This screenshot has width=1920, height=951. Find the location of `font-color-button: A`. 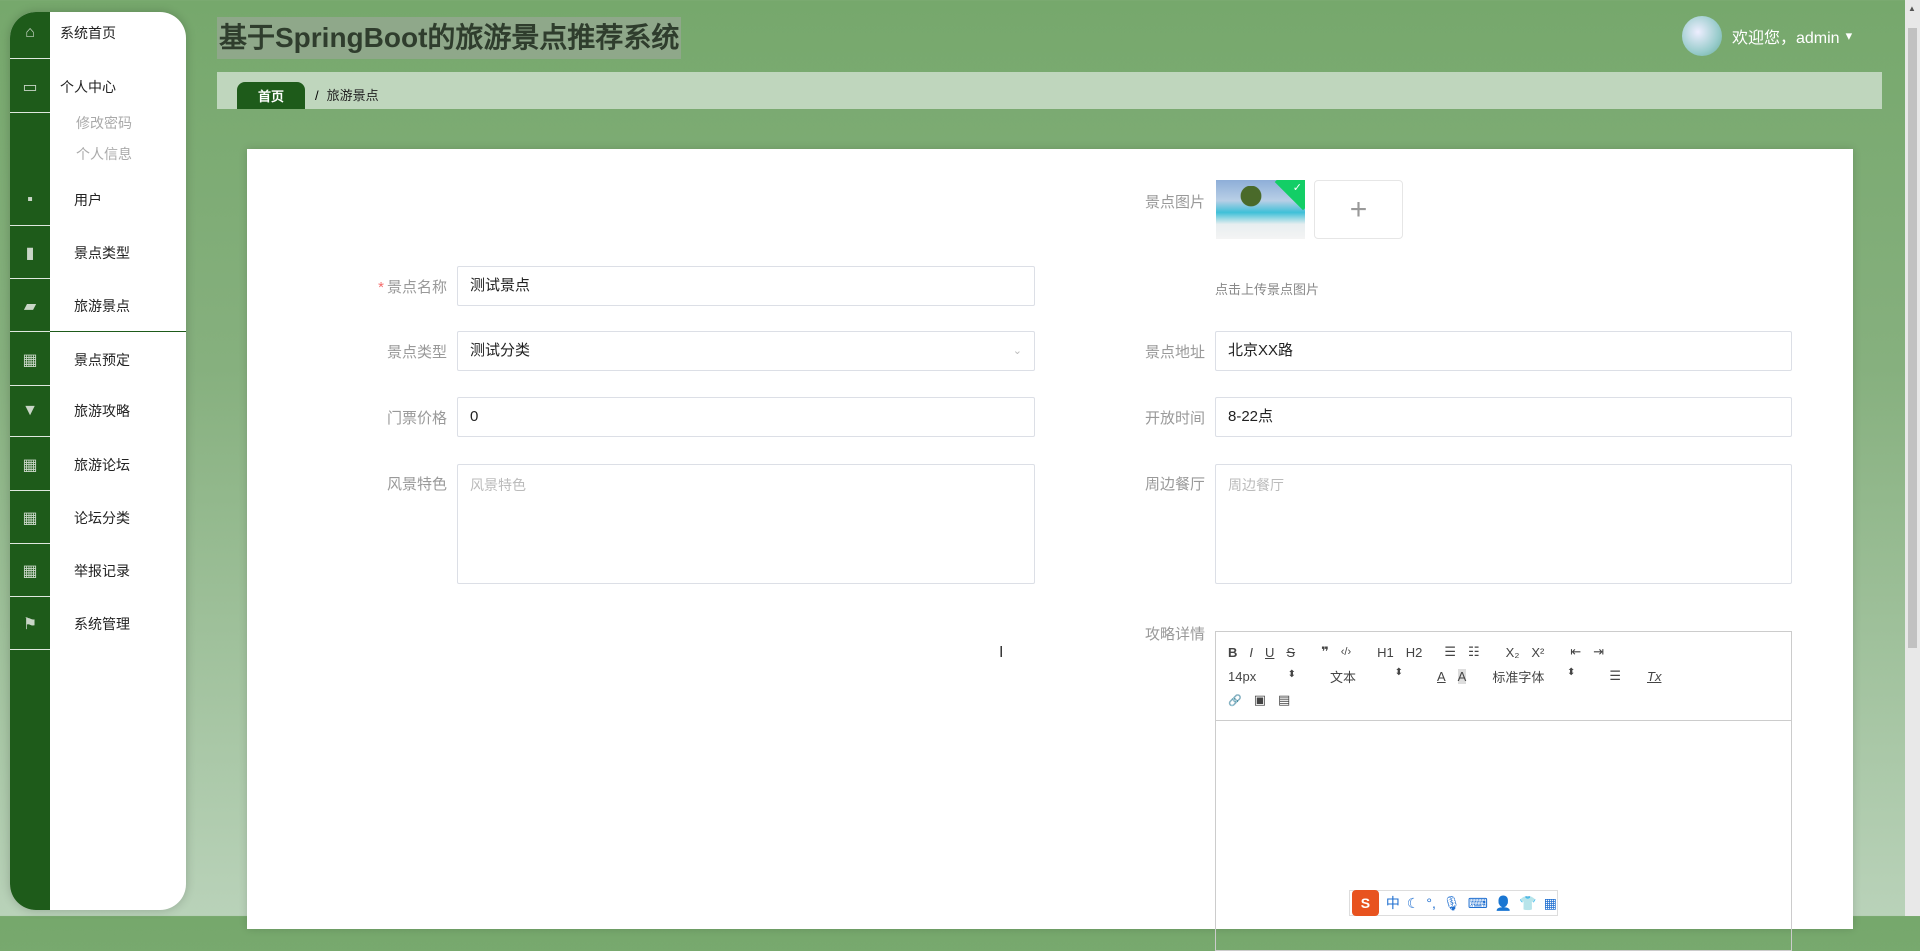

font-color-button: A is located at coordinates (1441, 676).